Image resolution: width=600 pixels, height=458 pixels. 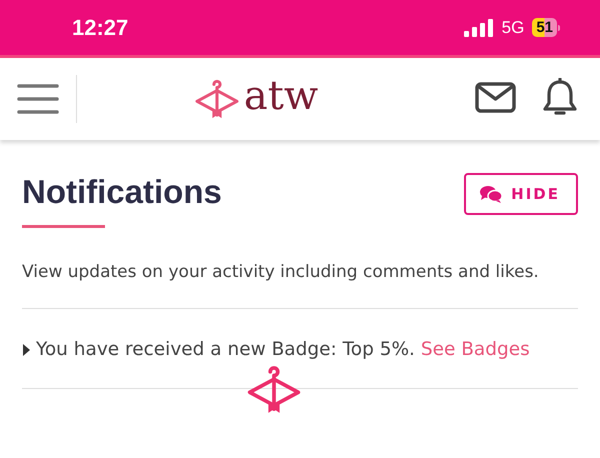 What do you see at coordinates (26, 349) in the screenshot?
I see `caret-icon` at bounding box center [26, 349].